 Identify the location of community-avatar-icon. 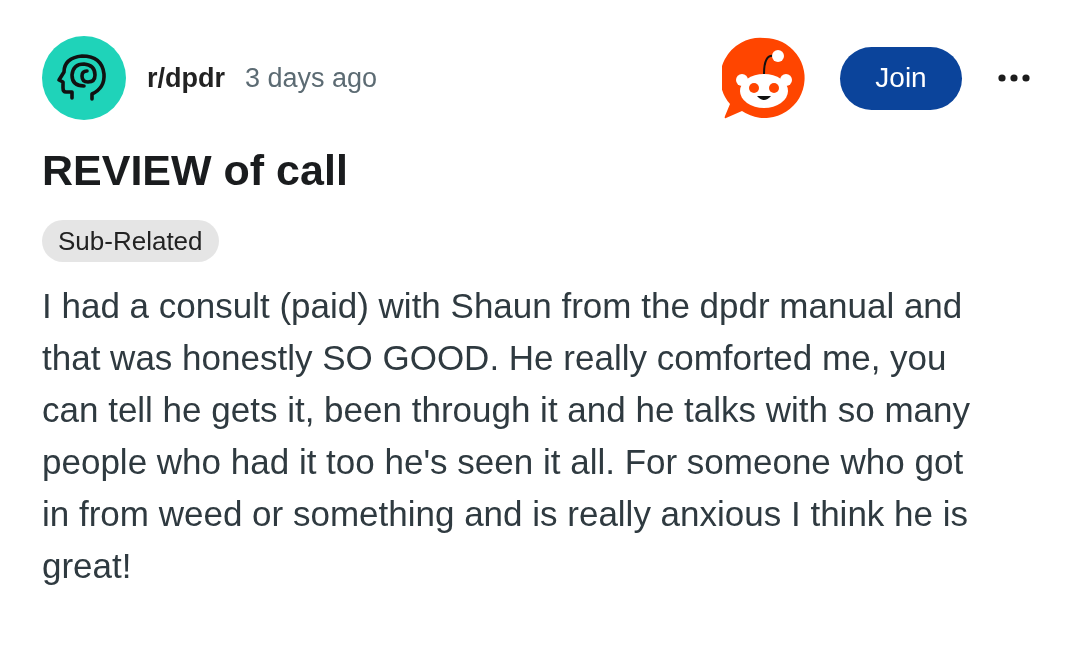
(84, 78).